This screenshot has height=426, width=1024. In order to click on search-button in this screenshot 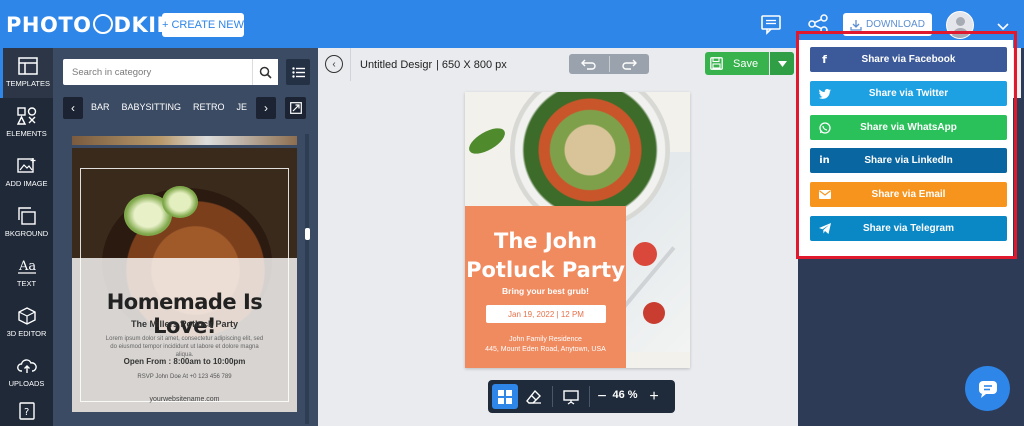, I will do `click(265, 72)`.